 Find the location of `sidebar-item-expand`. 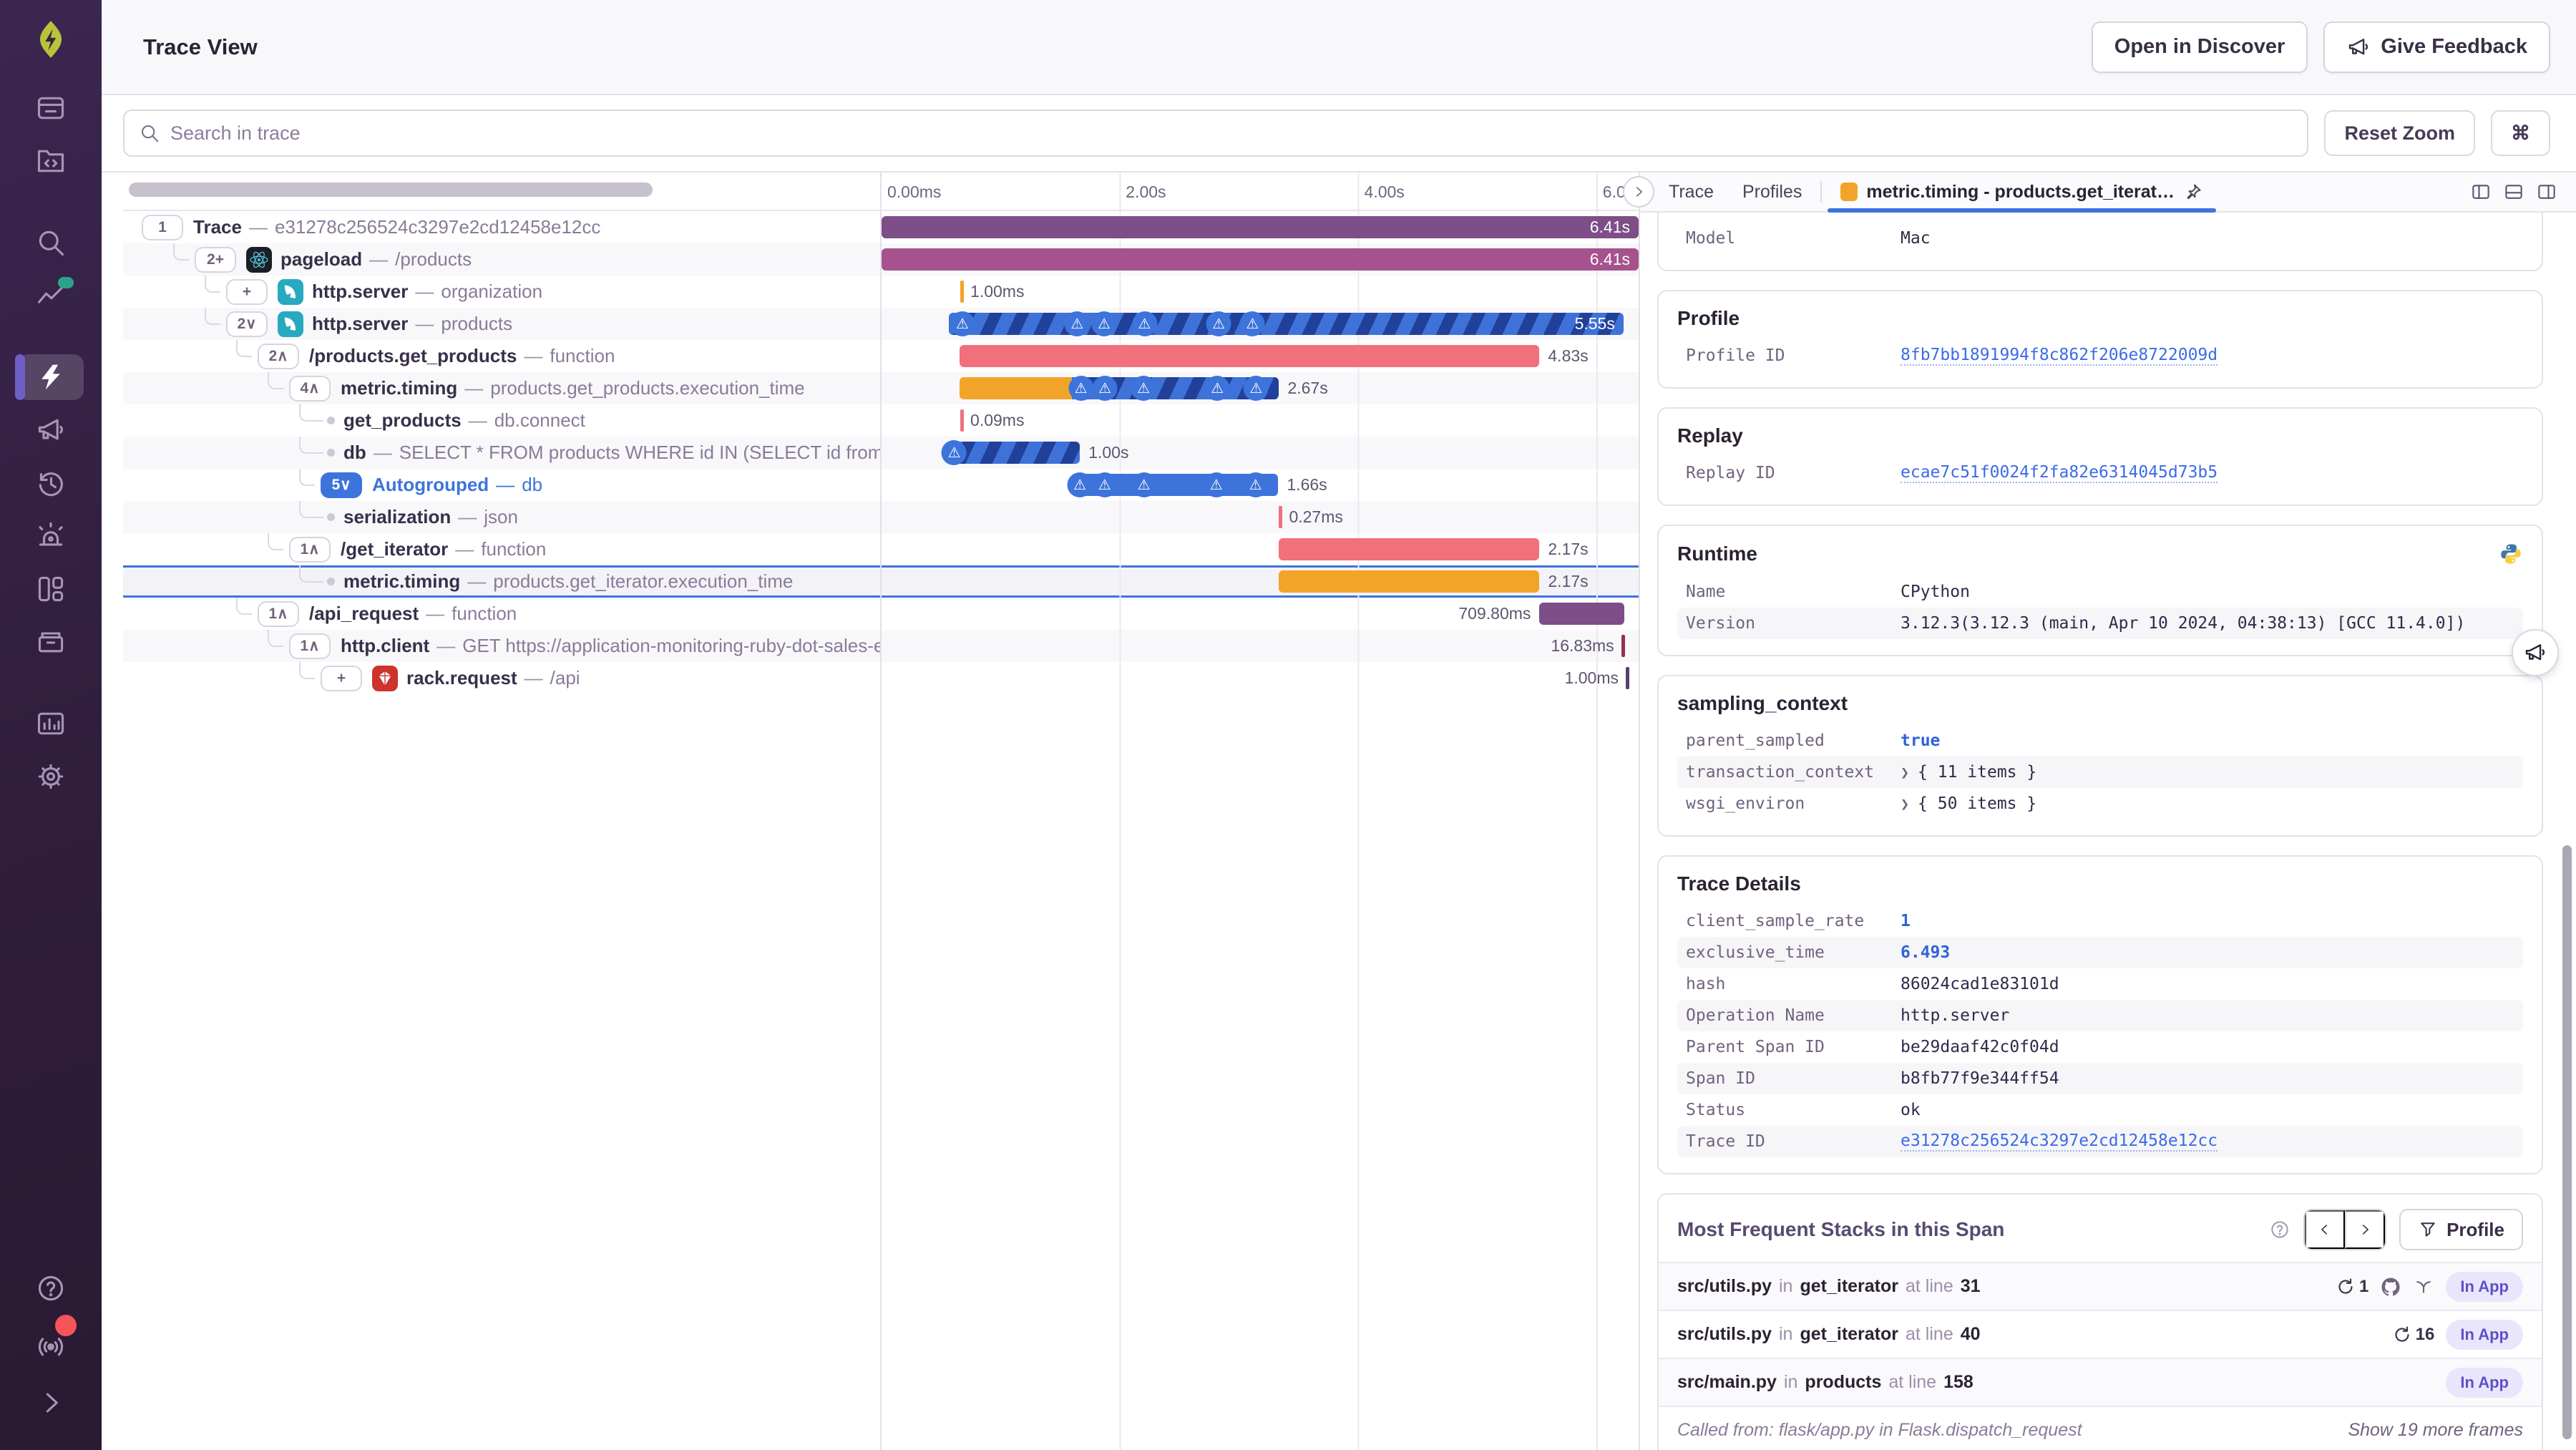

sidebar-item-expand is located at coordinates (51, 1403).